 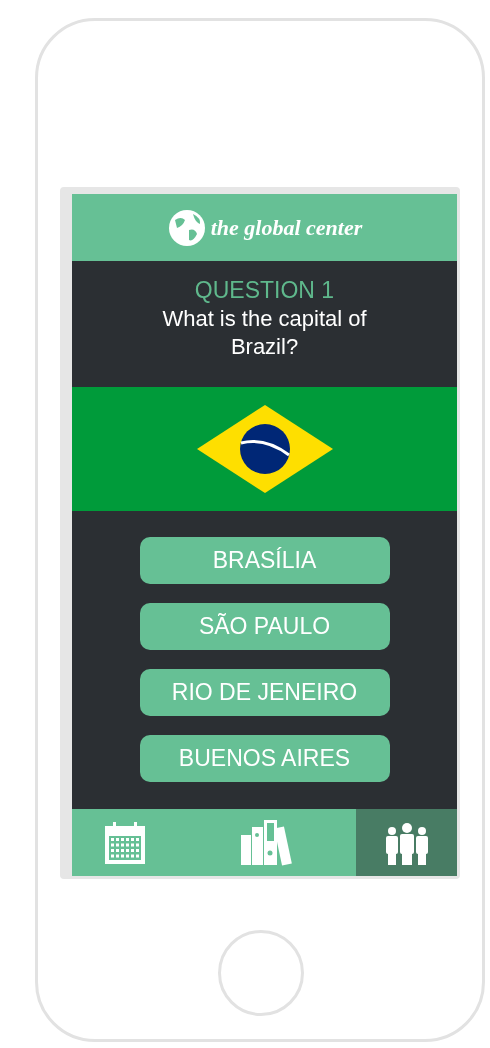 I want to click on home-button, so click(x=261, y=973).